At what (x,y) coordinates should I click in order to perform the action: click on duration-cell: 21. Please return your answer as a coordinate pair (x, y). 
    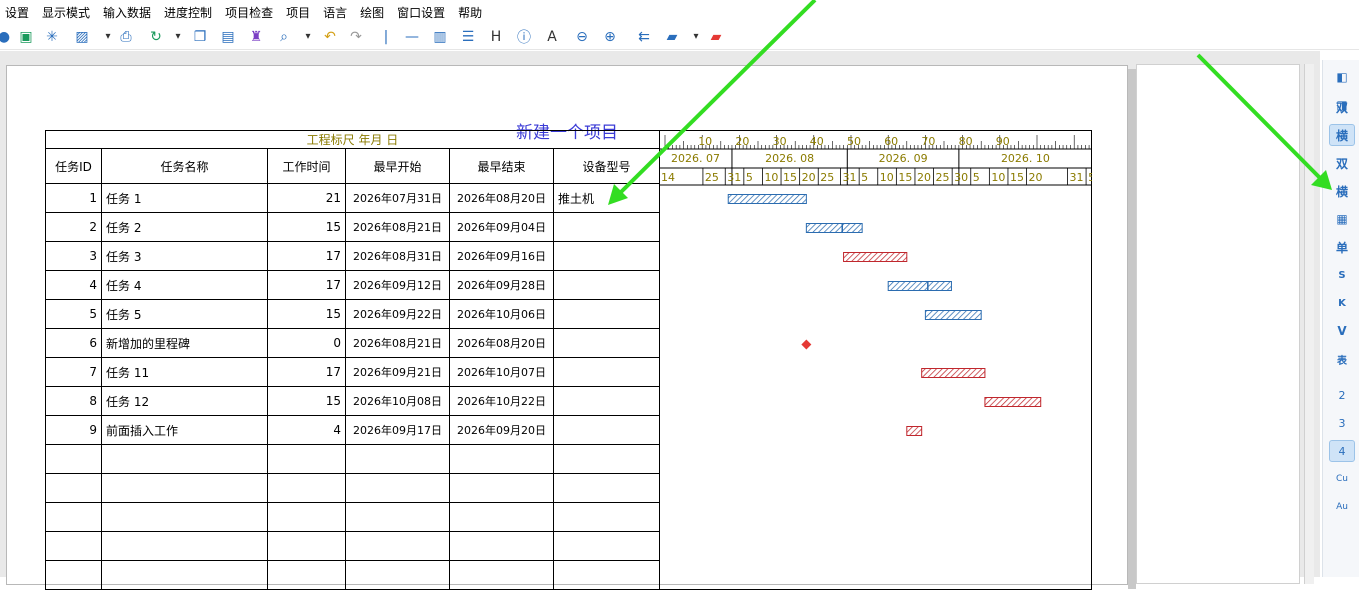
    Looking at the image, I should click on (306, 198).